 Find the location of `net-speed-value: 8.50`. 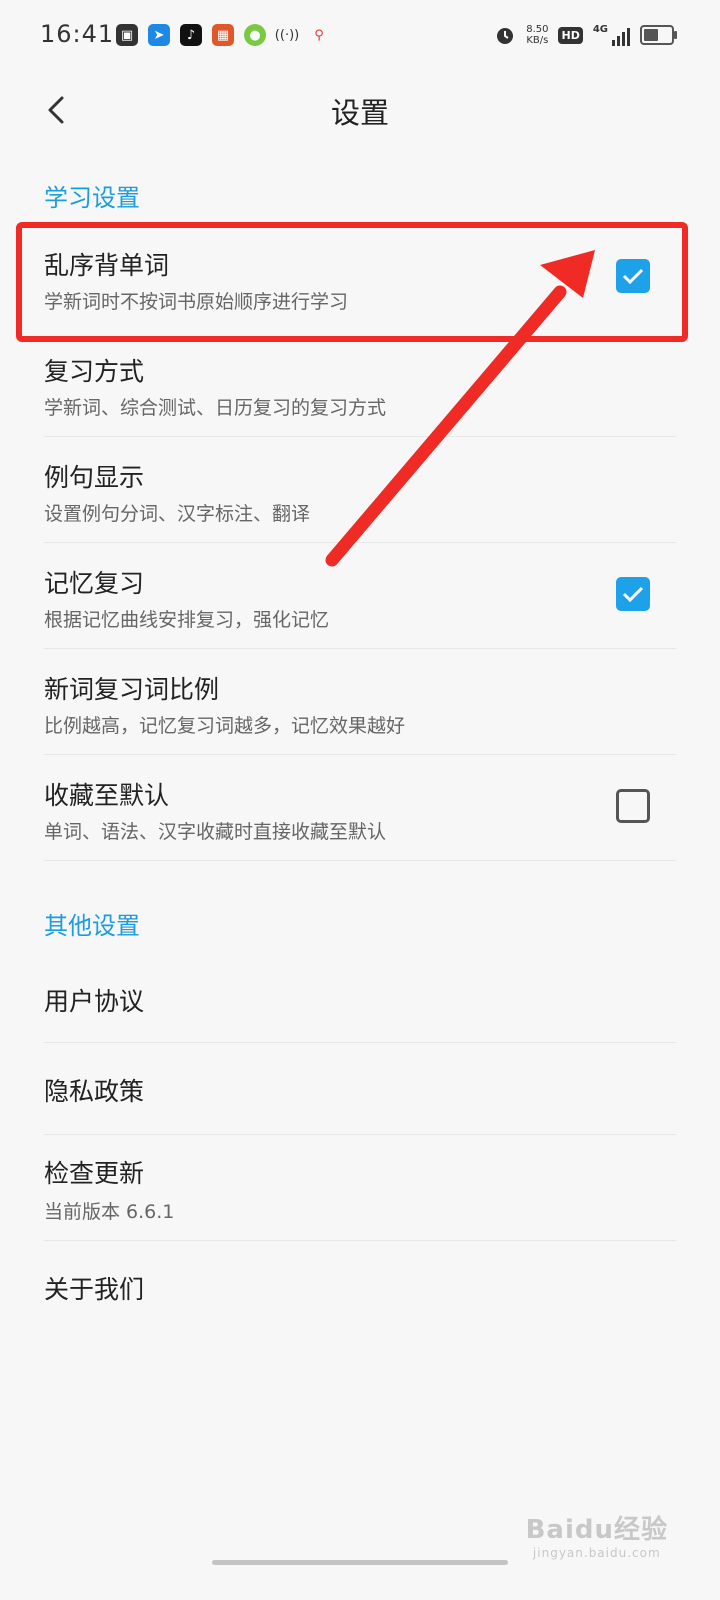

net-speed-value: 8.50 is located at coordinates (537, 29).